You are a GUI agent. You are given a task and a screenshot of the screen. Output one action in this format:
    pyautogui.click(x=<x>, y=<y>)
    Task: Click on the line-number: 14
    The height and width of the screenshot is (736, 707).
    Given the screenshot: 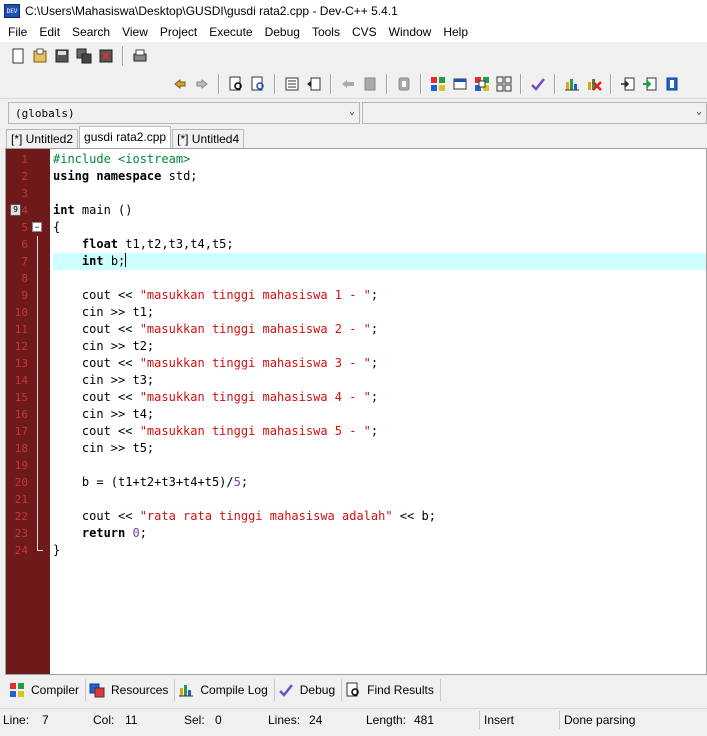 What is the action you would take?
    pyautogui.click(x=21, y=380)
    